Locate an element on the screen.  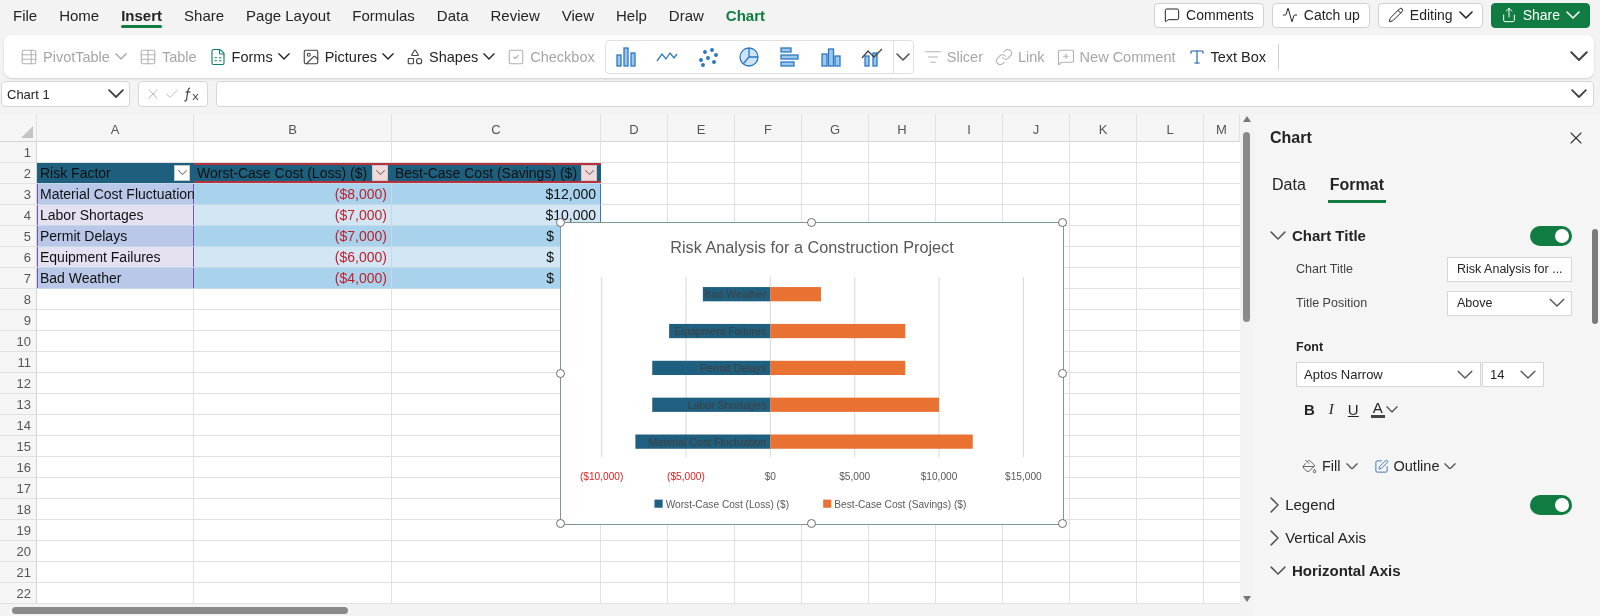
row-header: 2 is located at coordinates (18, 173).